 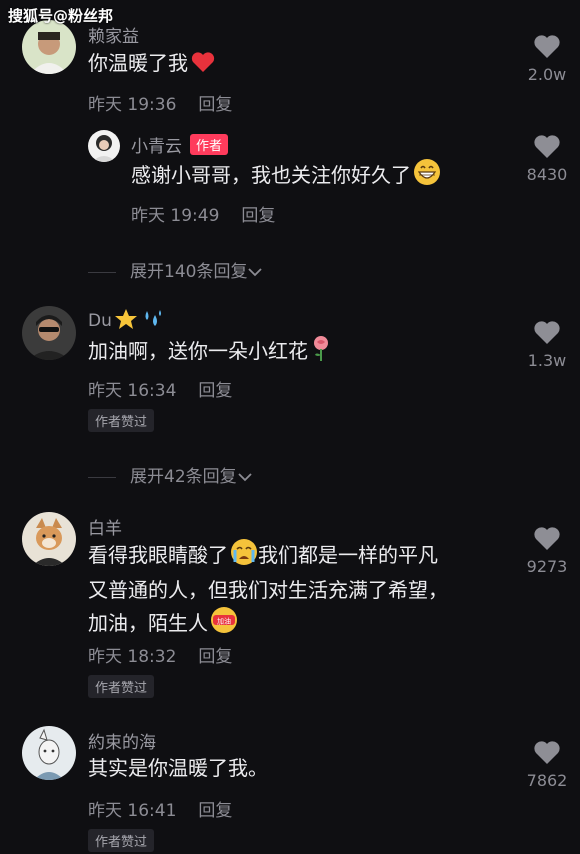 What do you see at coordinates (132, 391) in the screenshot?
I see `comment-time: 昨天 16:34` at bounding box center [132, 391].